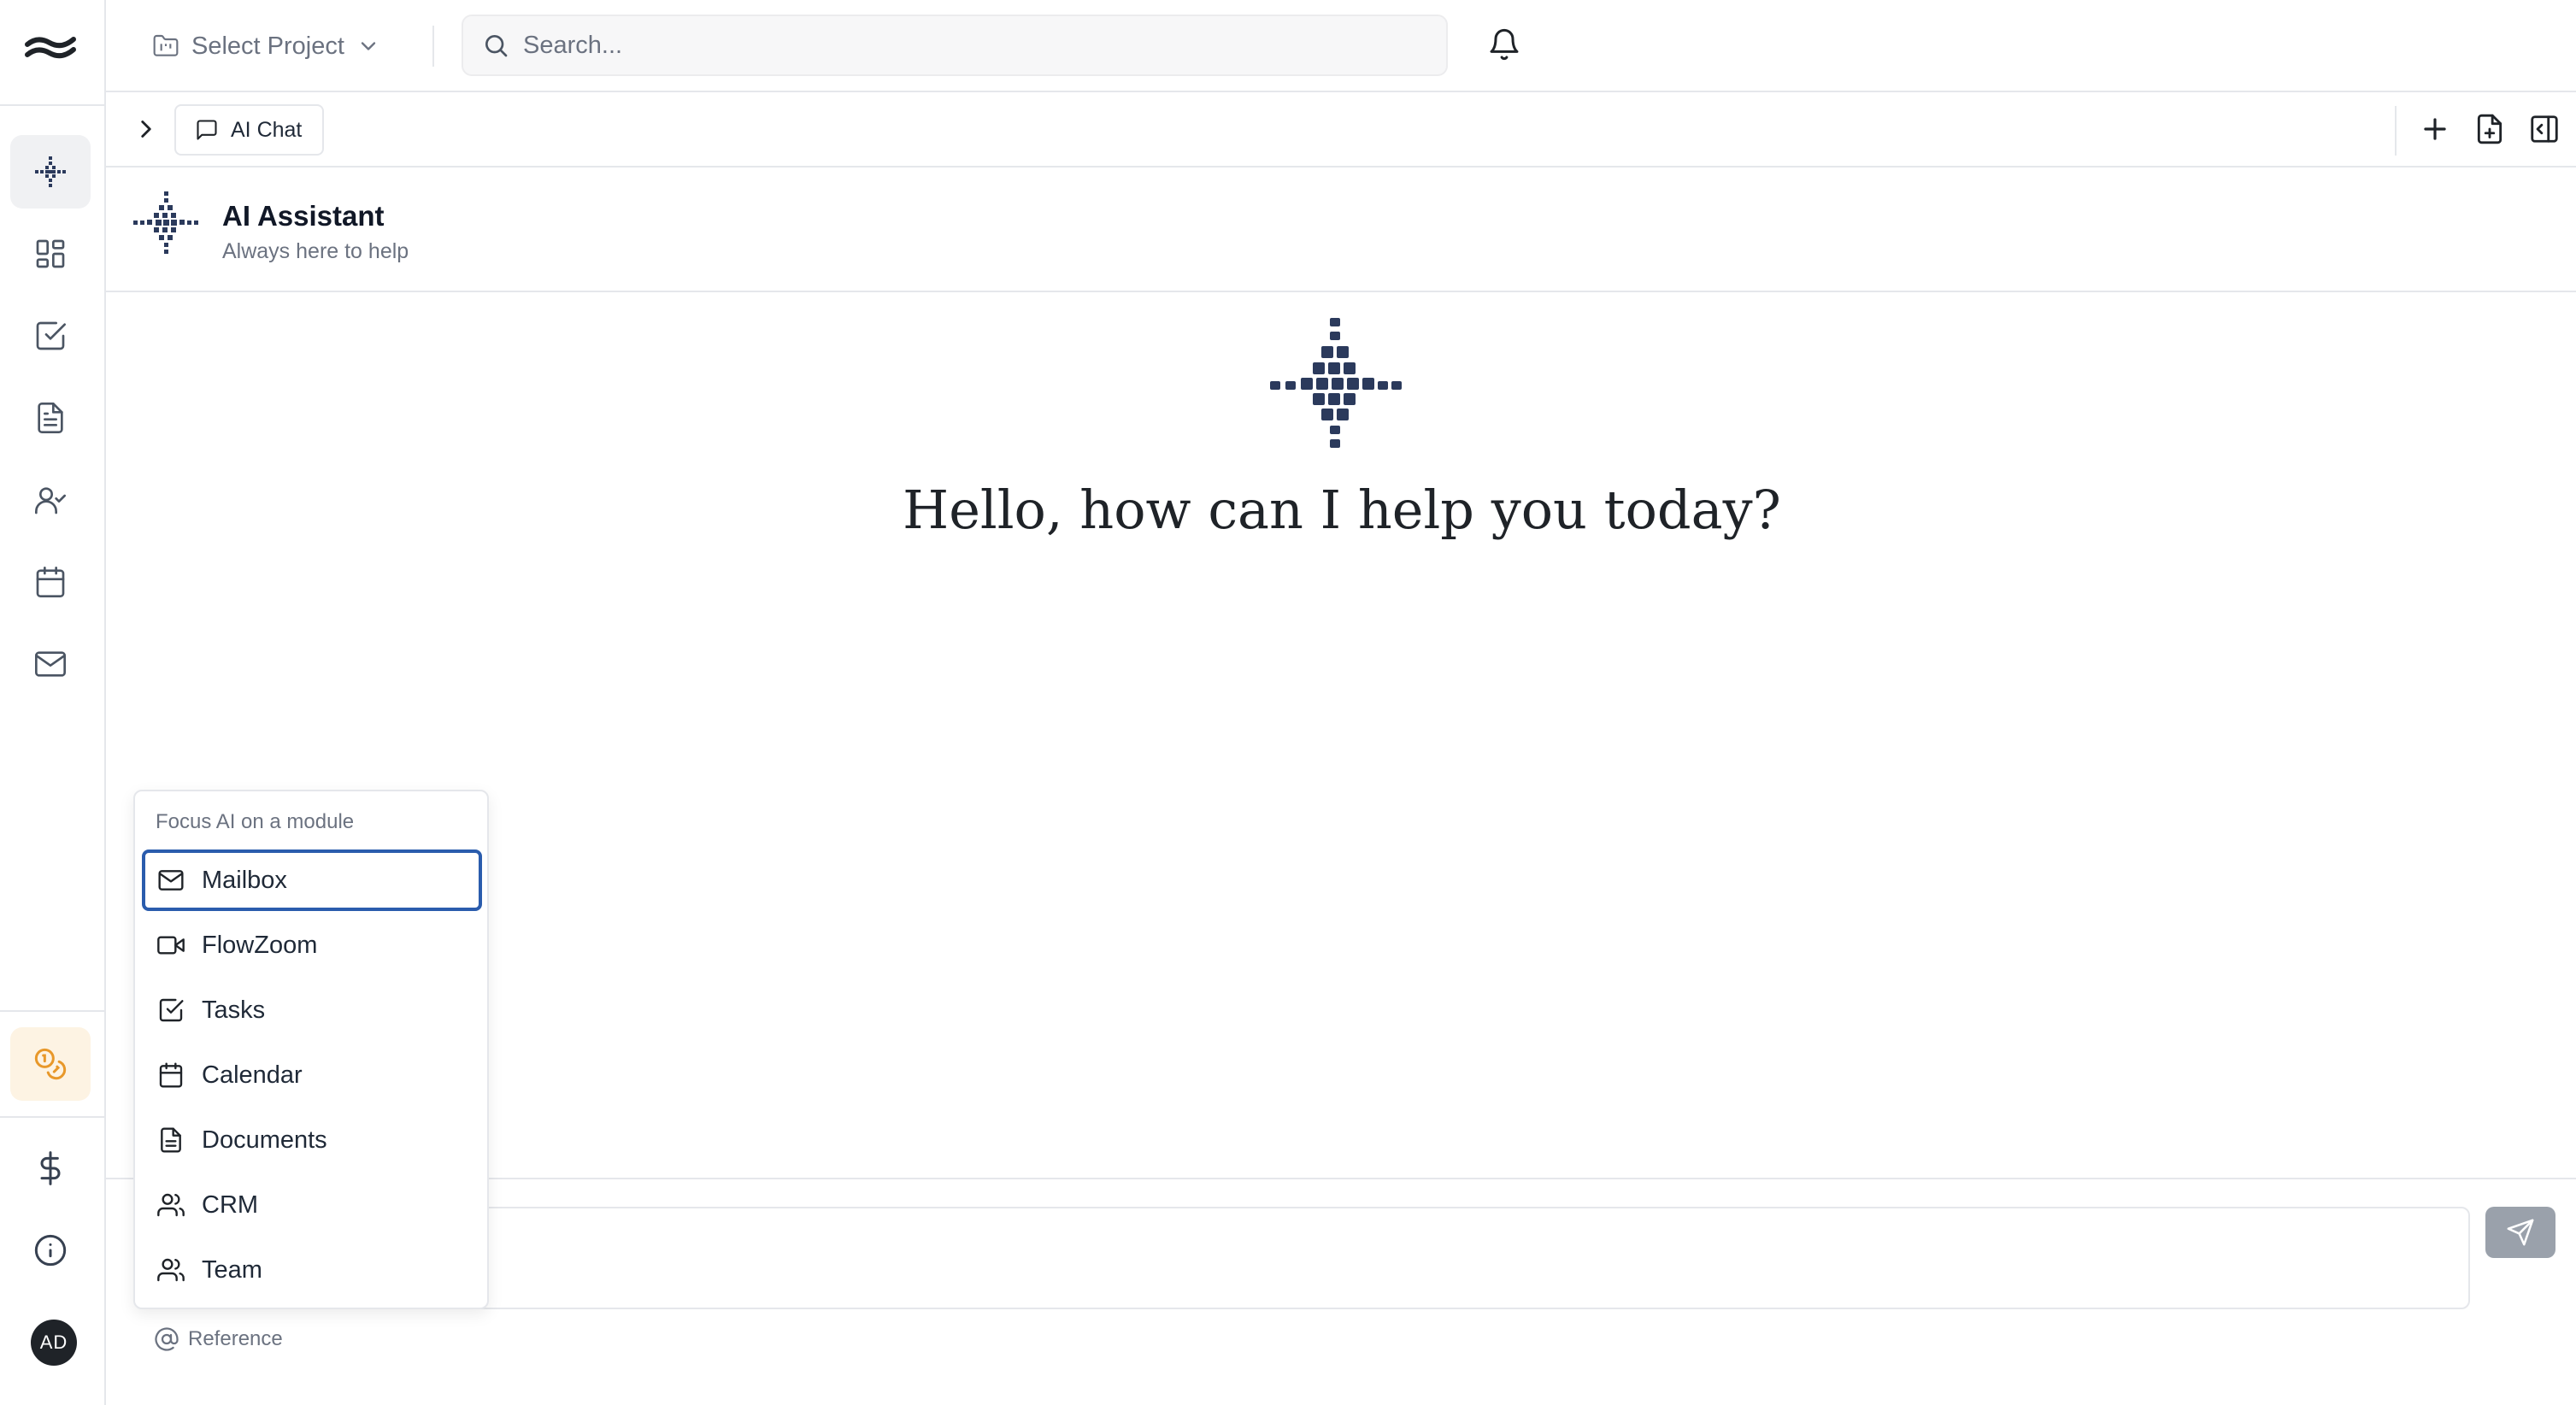 The height and width of the screenshot is (1405, 2576). I want to click on project-selector-label: Select Project, so click(267, 46).